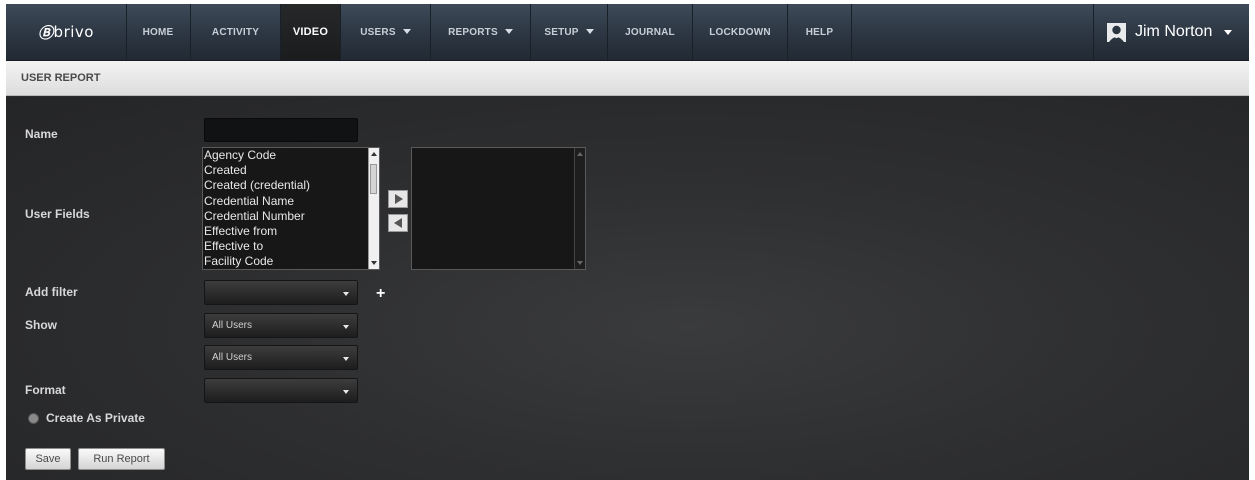 The image size is (1255, 480). What do you see at coordinates (41, 325) in the screenshot?
I see `show-label: Show` at bounding box center [41, 325].